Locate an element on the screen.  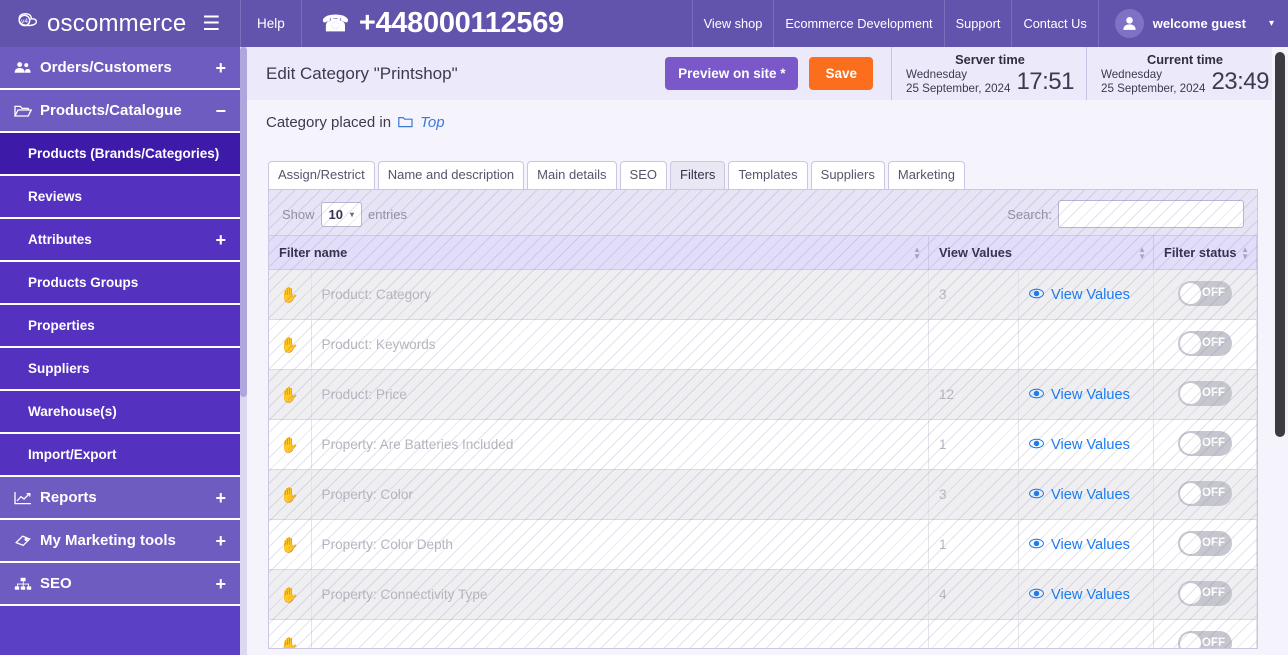
table-row: ✋ Product: Keywords OFF is located at coordinates (763, 344).